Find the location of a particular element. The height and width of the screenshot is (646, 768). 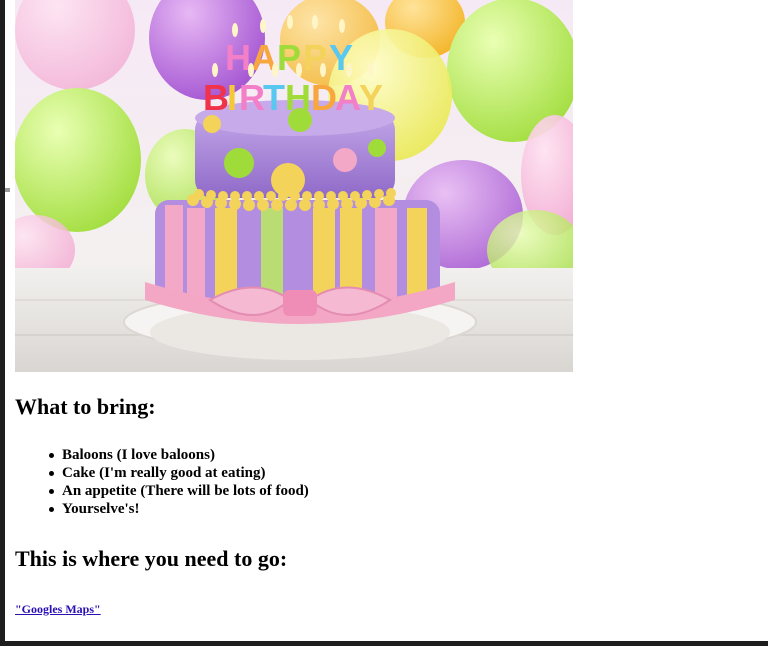

svg-text: I is located at coordinates (232, 97).